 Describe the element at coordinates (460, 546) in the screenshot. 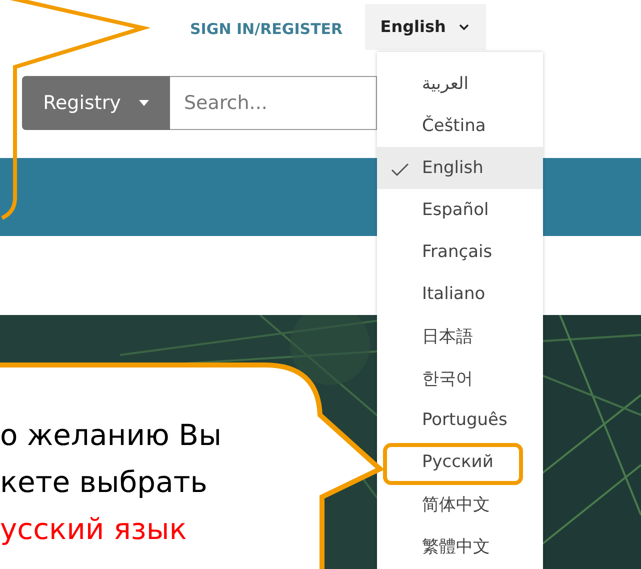

I see `language-option: 繁體中文` at that location.